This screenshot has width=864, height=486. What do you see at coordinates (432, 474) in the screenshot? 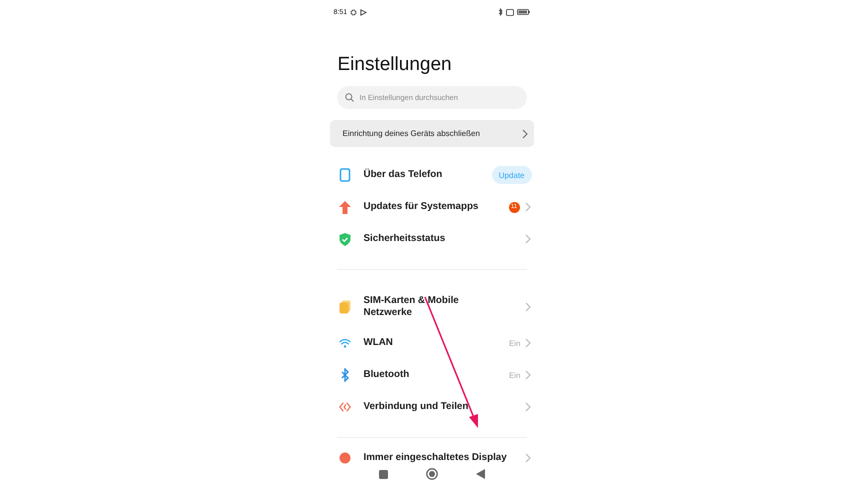
I see `home-icon` at bounding box center [432, 474].